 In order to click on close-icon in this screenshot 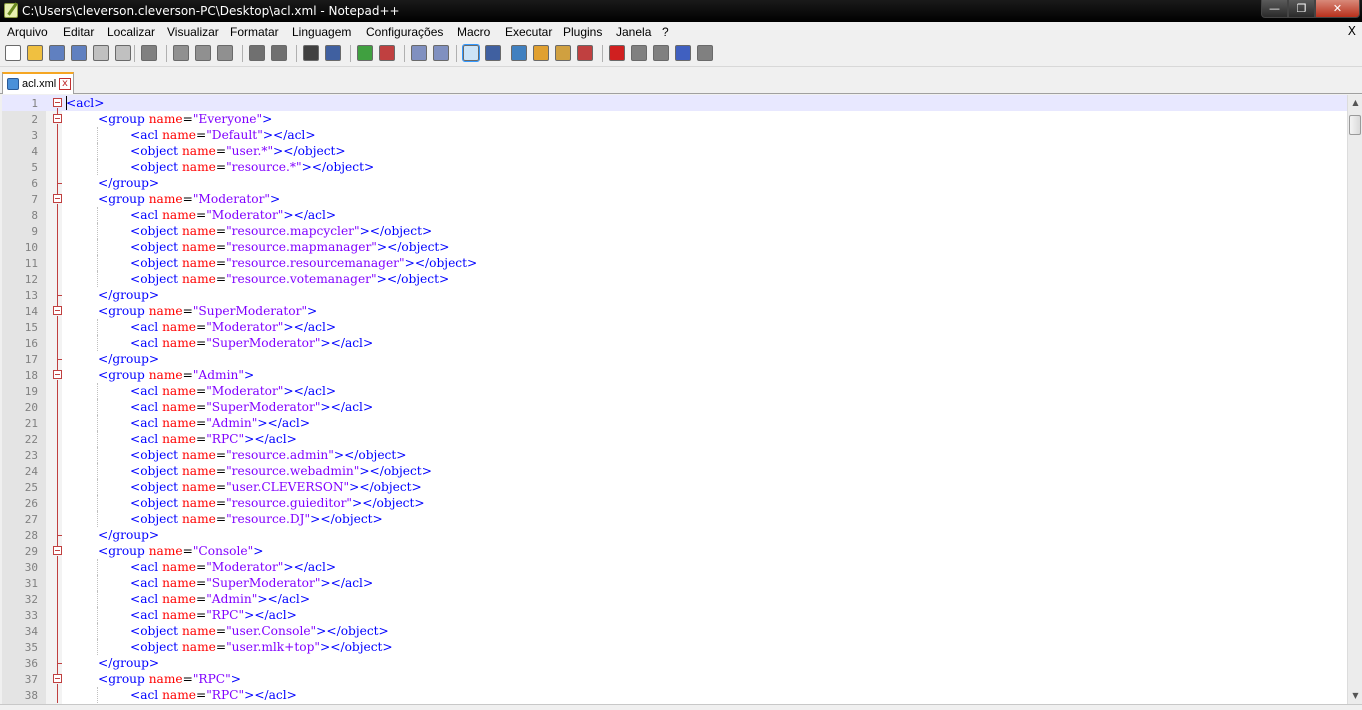, I will do `click(101, 53)`.